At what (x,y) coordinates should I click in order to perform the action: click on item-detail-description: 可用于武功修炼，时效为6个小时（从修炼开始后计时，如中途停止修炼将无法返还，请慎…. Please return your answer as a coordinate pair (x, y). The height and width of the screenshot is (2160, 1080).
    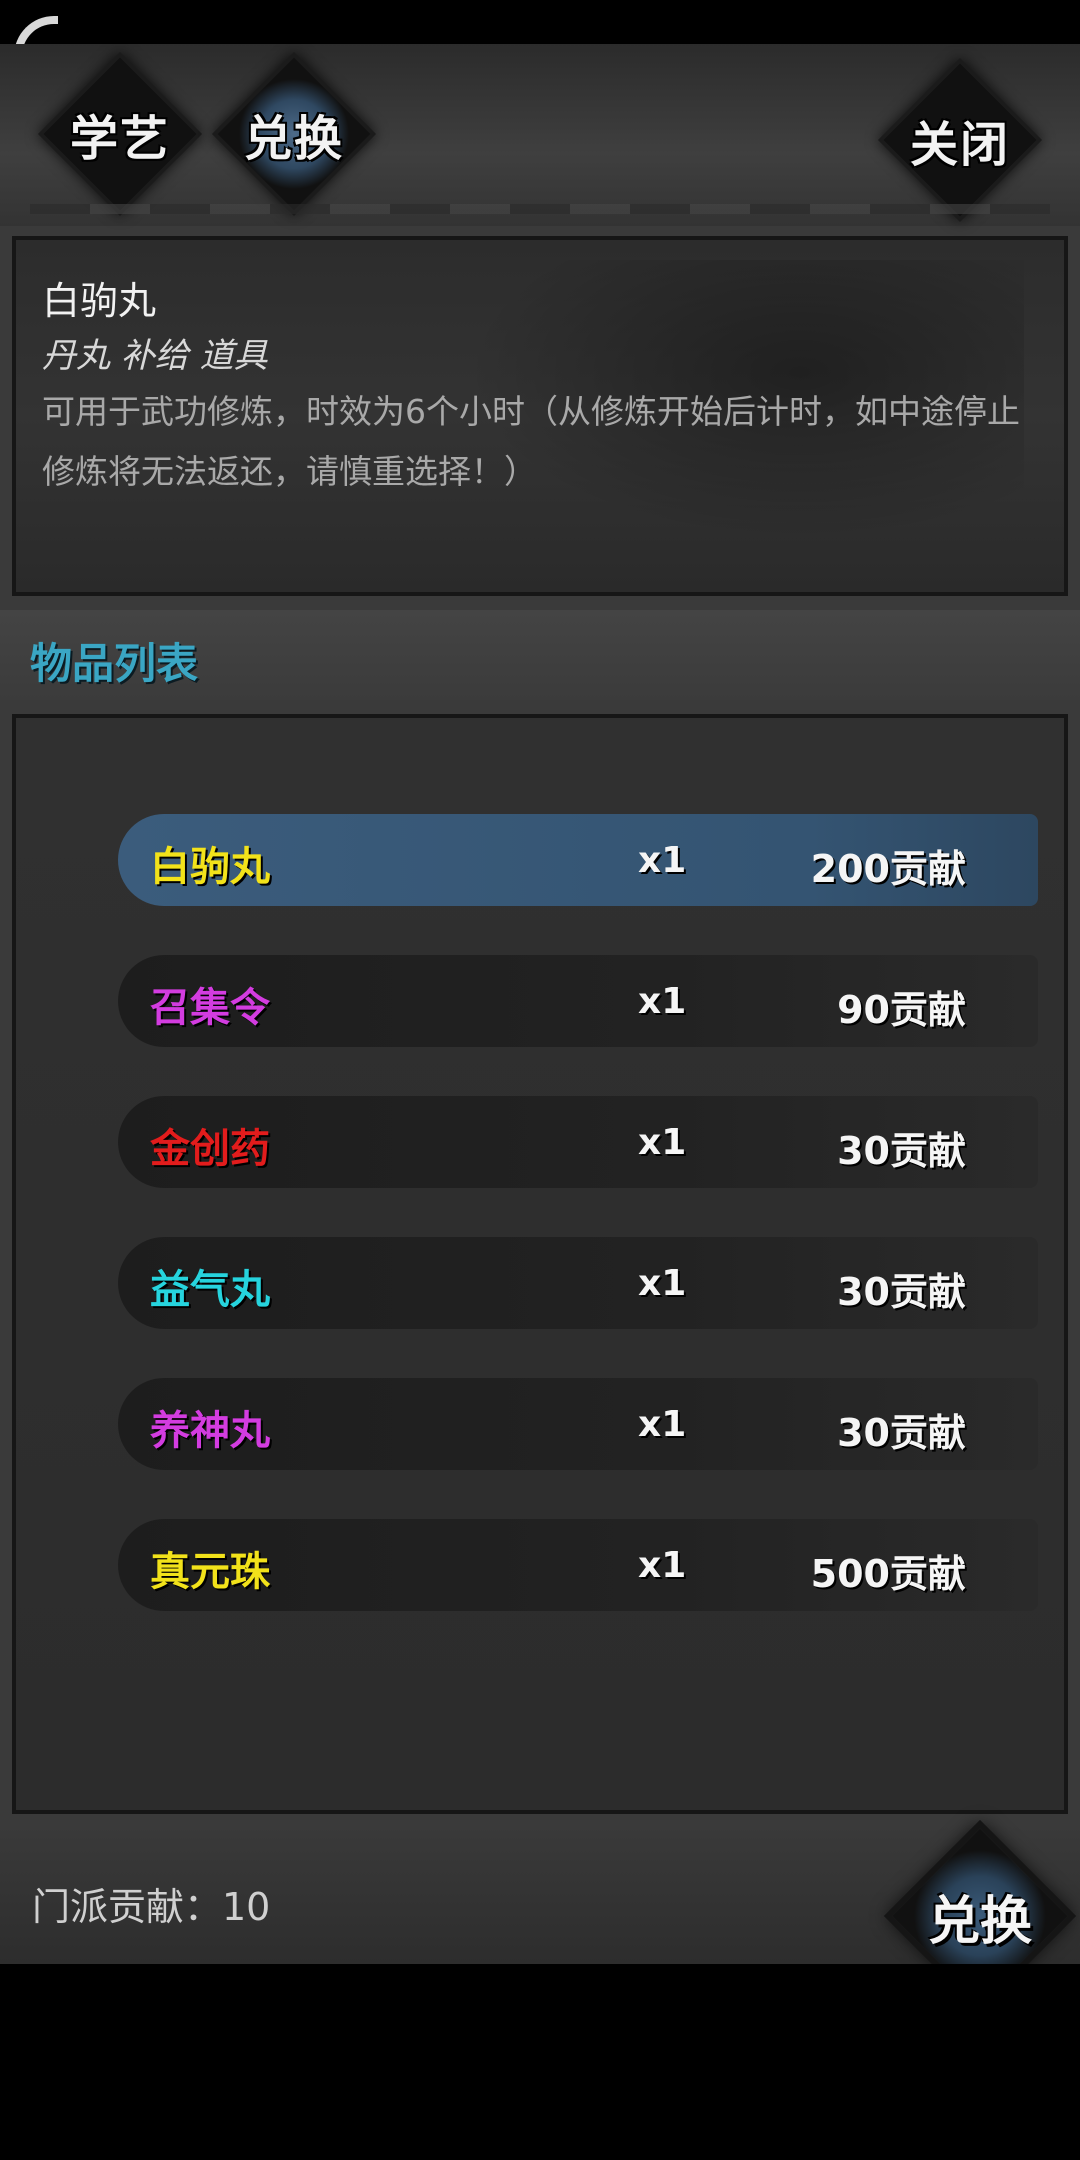
    Looking at the image, I should click on (531, 441).